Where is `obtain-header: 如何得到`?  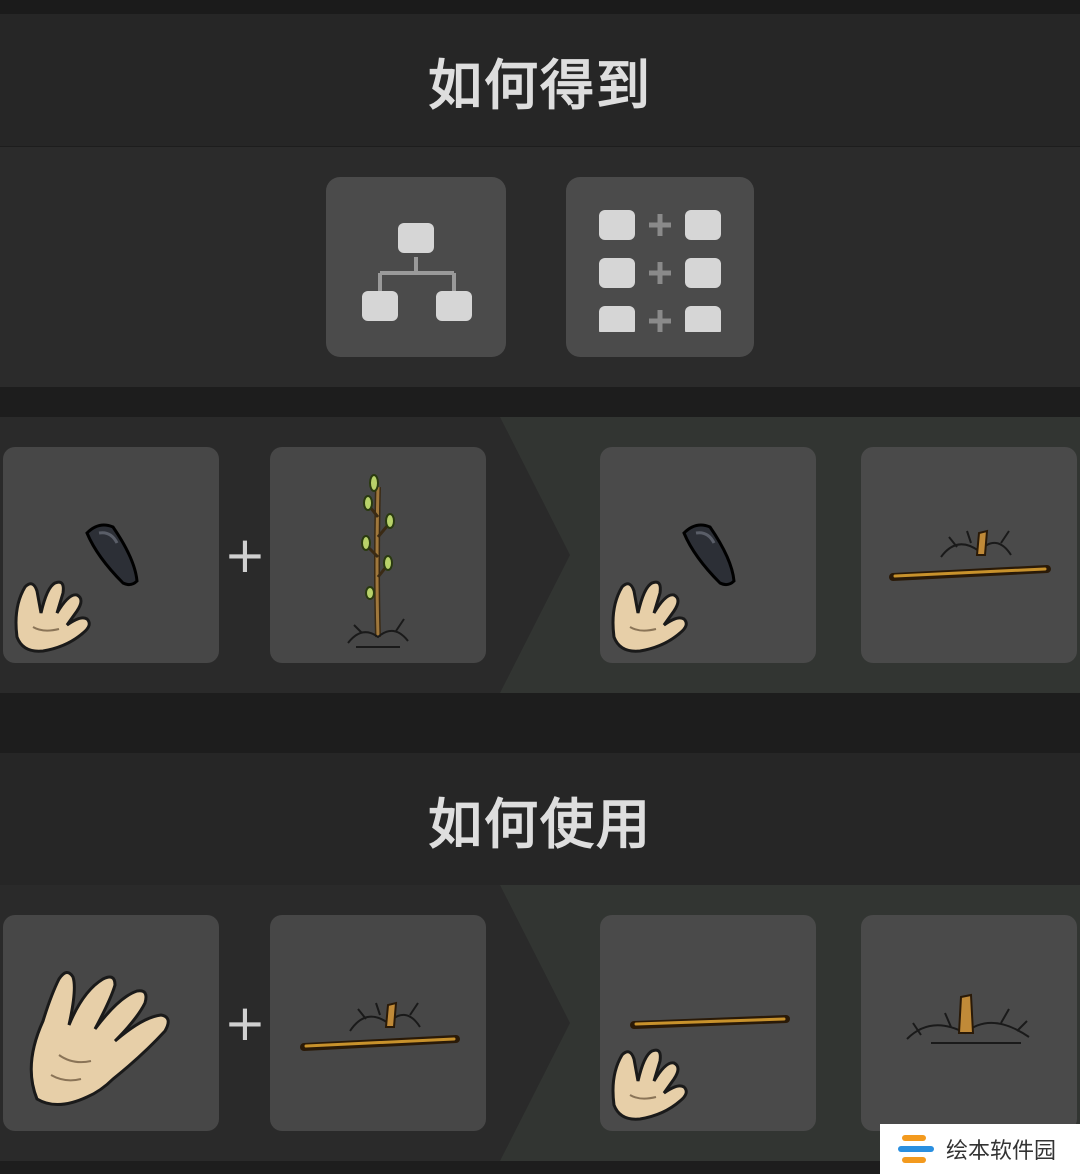 obtain-header: 如何得到 is located at coordinates (540, 80).